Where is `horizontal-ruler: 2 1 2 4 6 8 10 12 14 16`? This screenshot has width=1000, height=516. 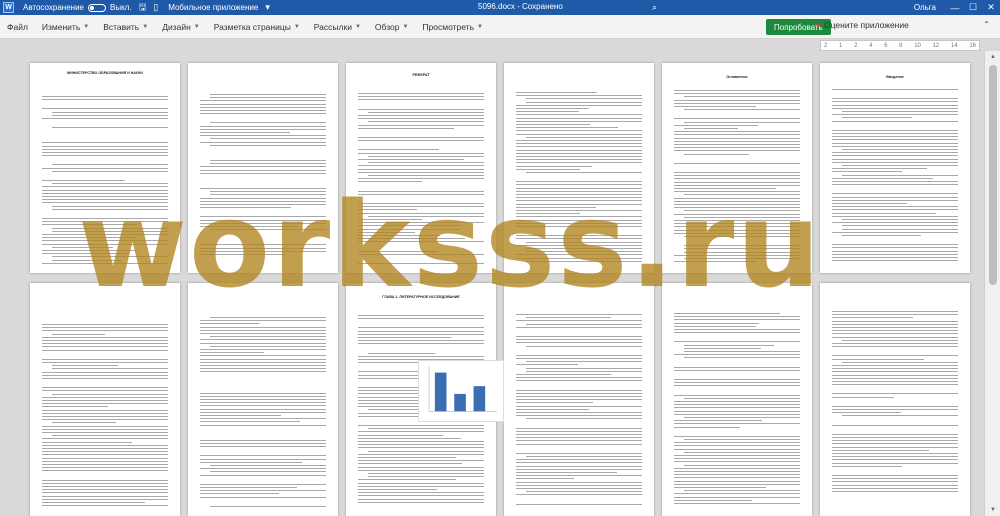 horizontal-ruler: 2 1 2 4 6 8 10 12 14 16 is located at coordinates (900, 45).